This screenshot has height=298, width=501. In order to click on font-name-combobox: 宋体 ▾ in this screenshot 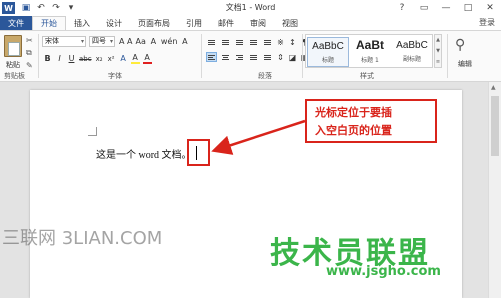, I will do `click(64, 41)`.